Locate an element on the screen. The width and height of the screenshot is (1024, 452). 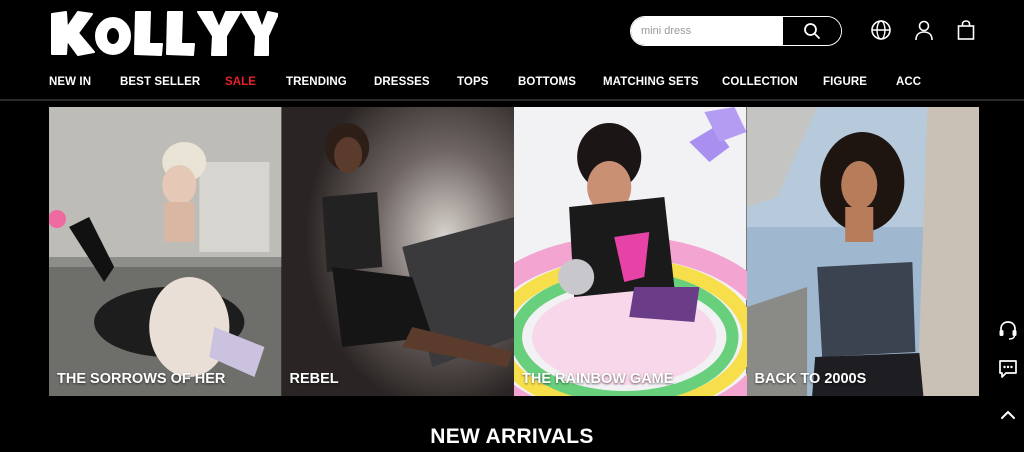
search-bar is located at coordinates (736, 31).